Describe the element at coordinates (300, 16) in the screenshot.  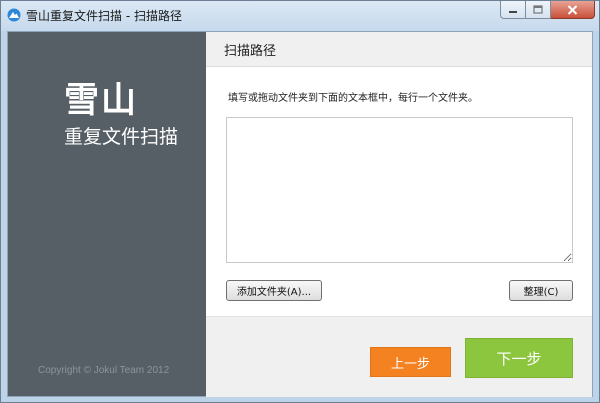
I see `title-bar: 雪山重复文件扫描 - 扫描路径` at that location.